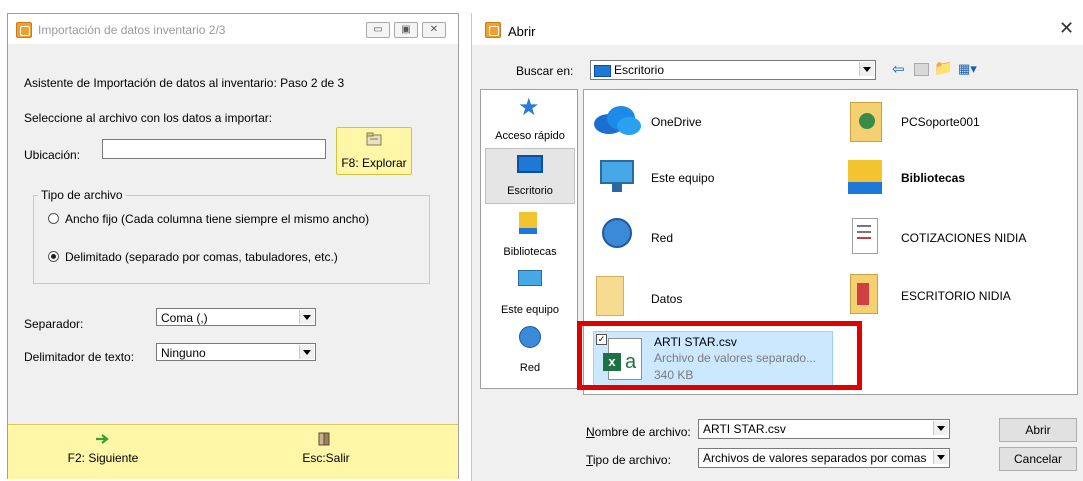 The height and width of the screenshot is (481, 1083). What do you see at coordinates (236, 317) in the screenshot?
I see `separator-select: Coma (,)` at bounding box center [236, 317].